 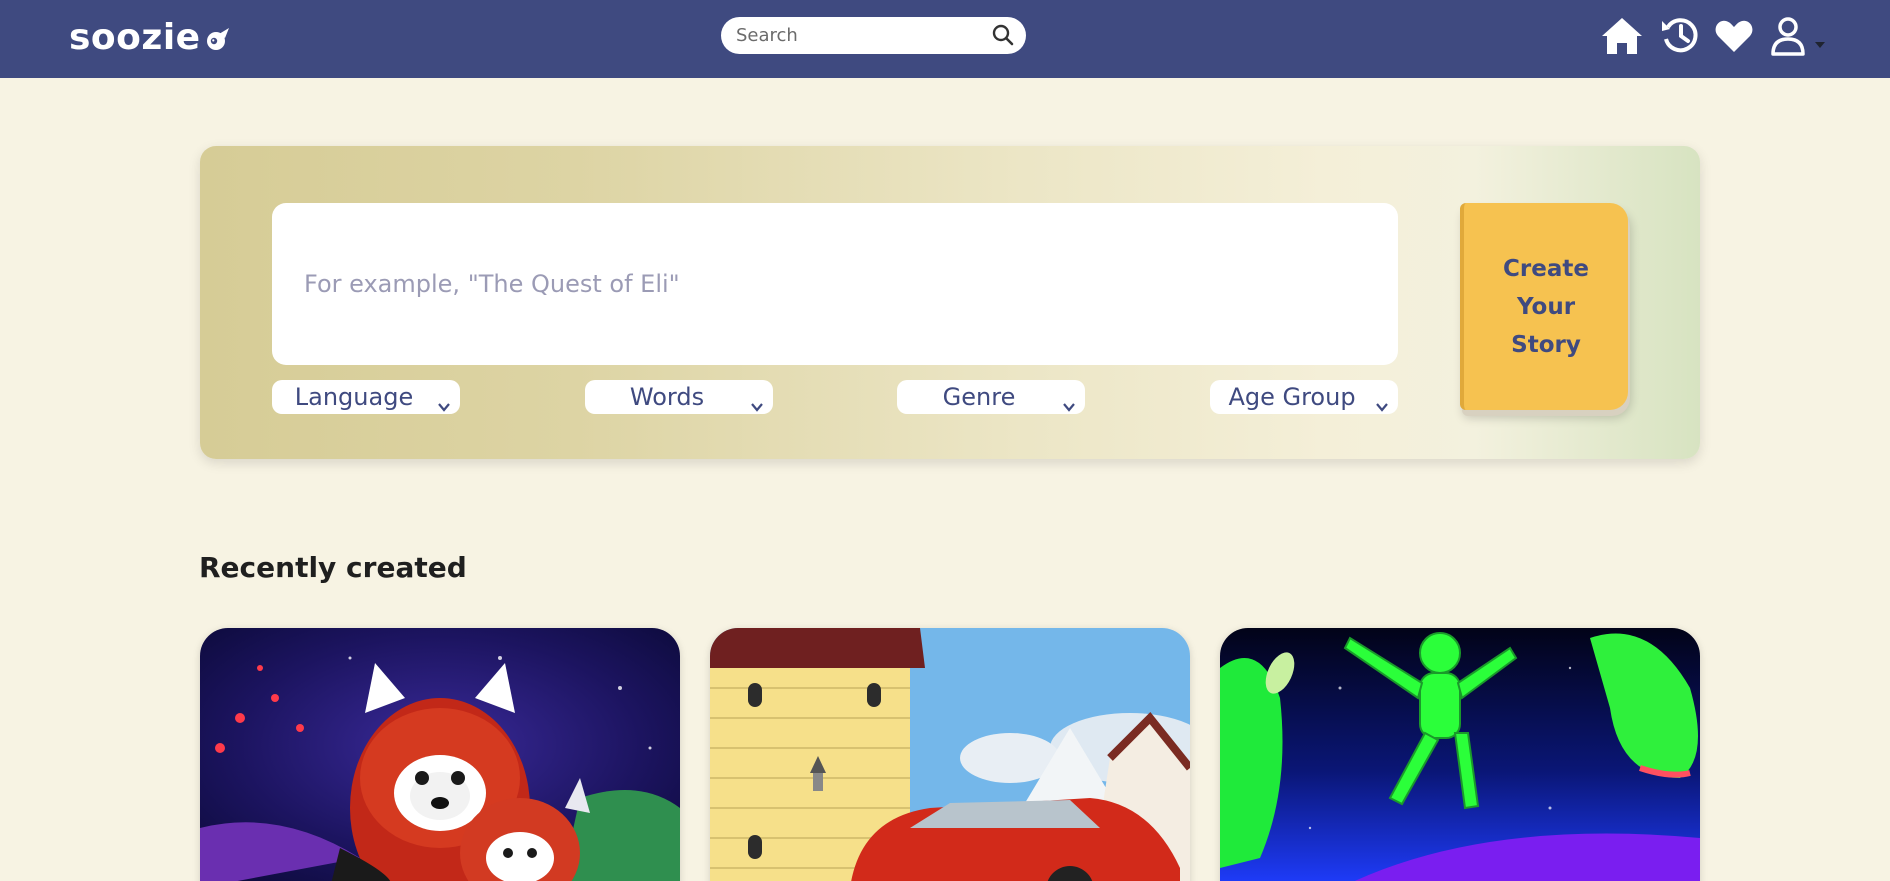 I want to click on red-car-illustration, so click(x=950, y=754).